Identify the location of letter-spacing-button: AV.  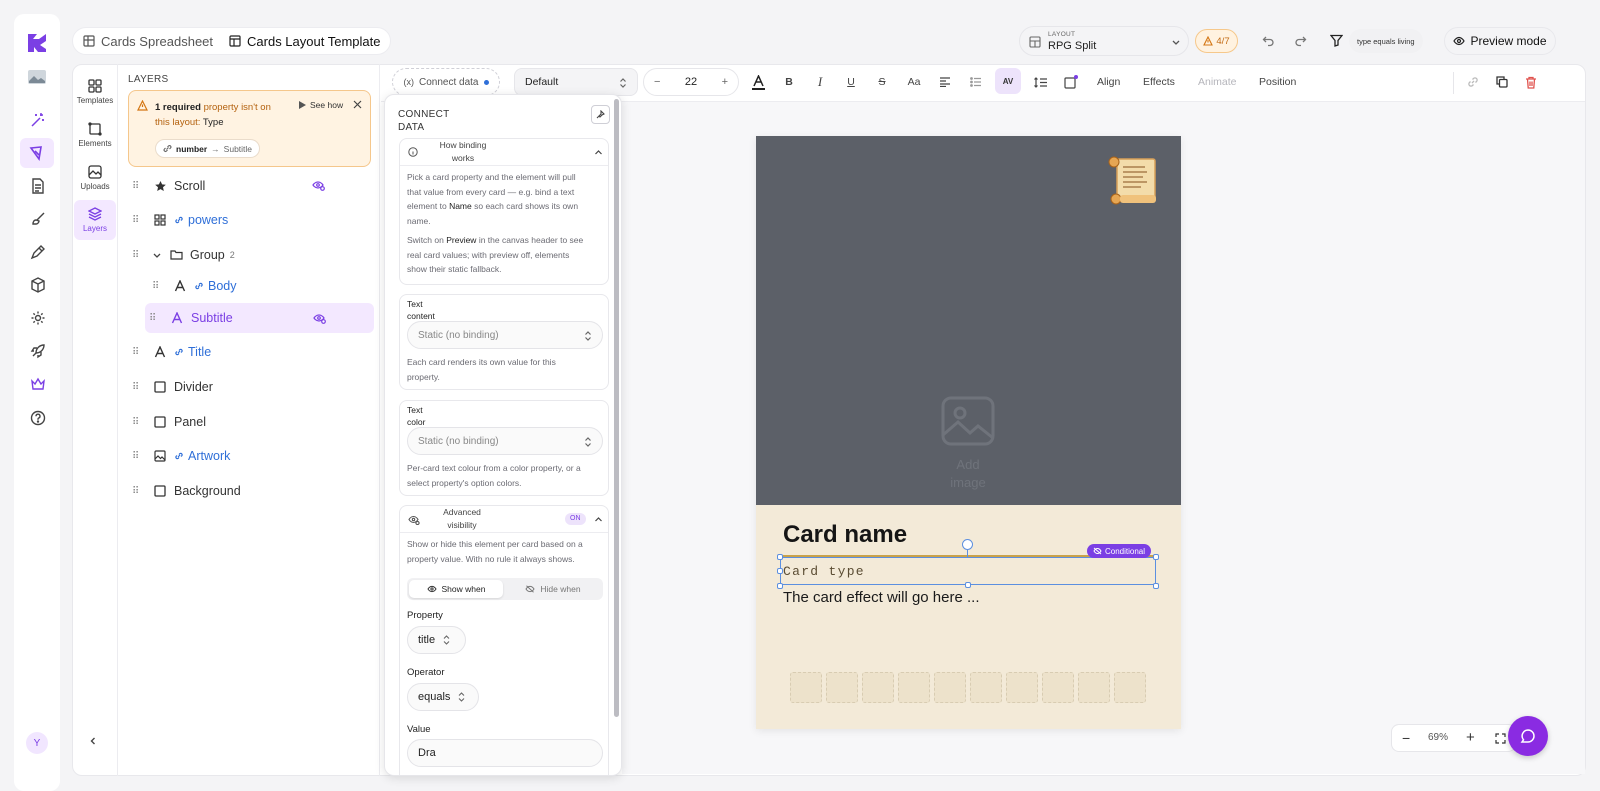
(1008, 81).